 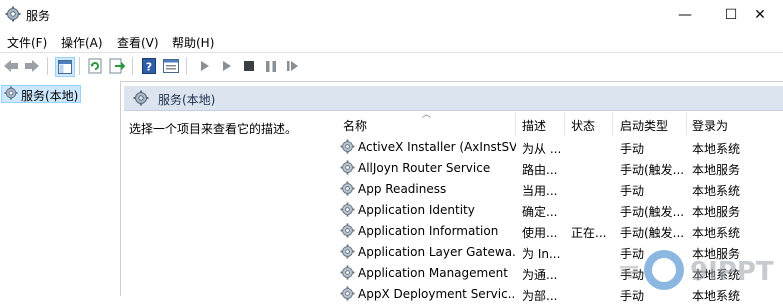 What do you see at coordinates (424, 168) in the screenshot?
I see `service-name: AllJoyn Router Service` at bounding box center [424, 168].